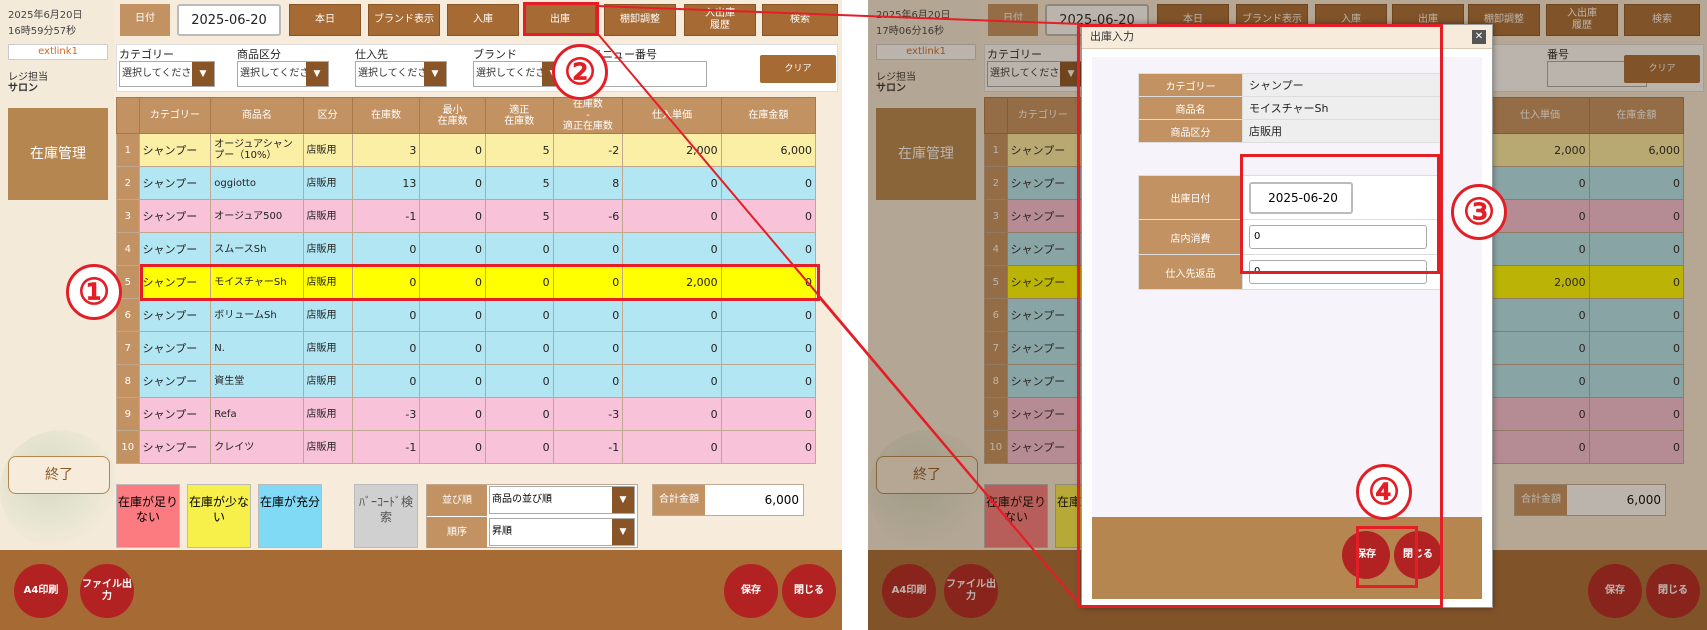  I want to click on header-index, so click(128, 115).